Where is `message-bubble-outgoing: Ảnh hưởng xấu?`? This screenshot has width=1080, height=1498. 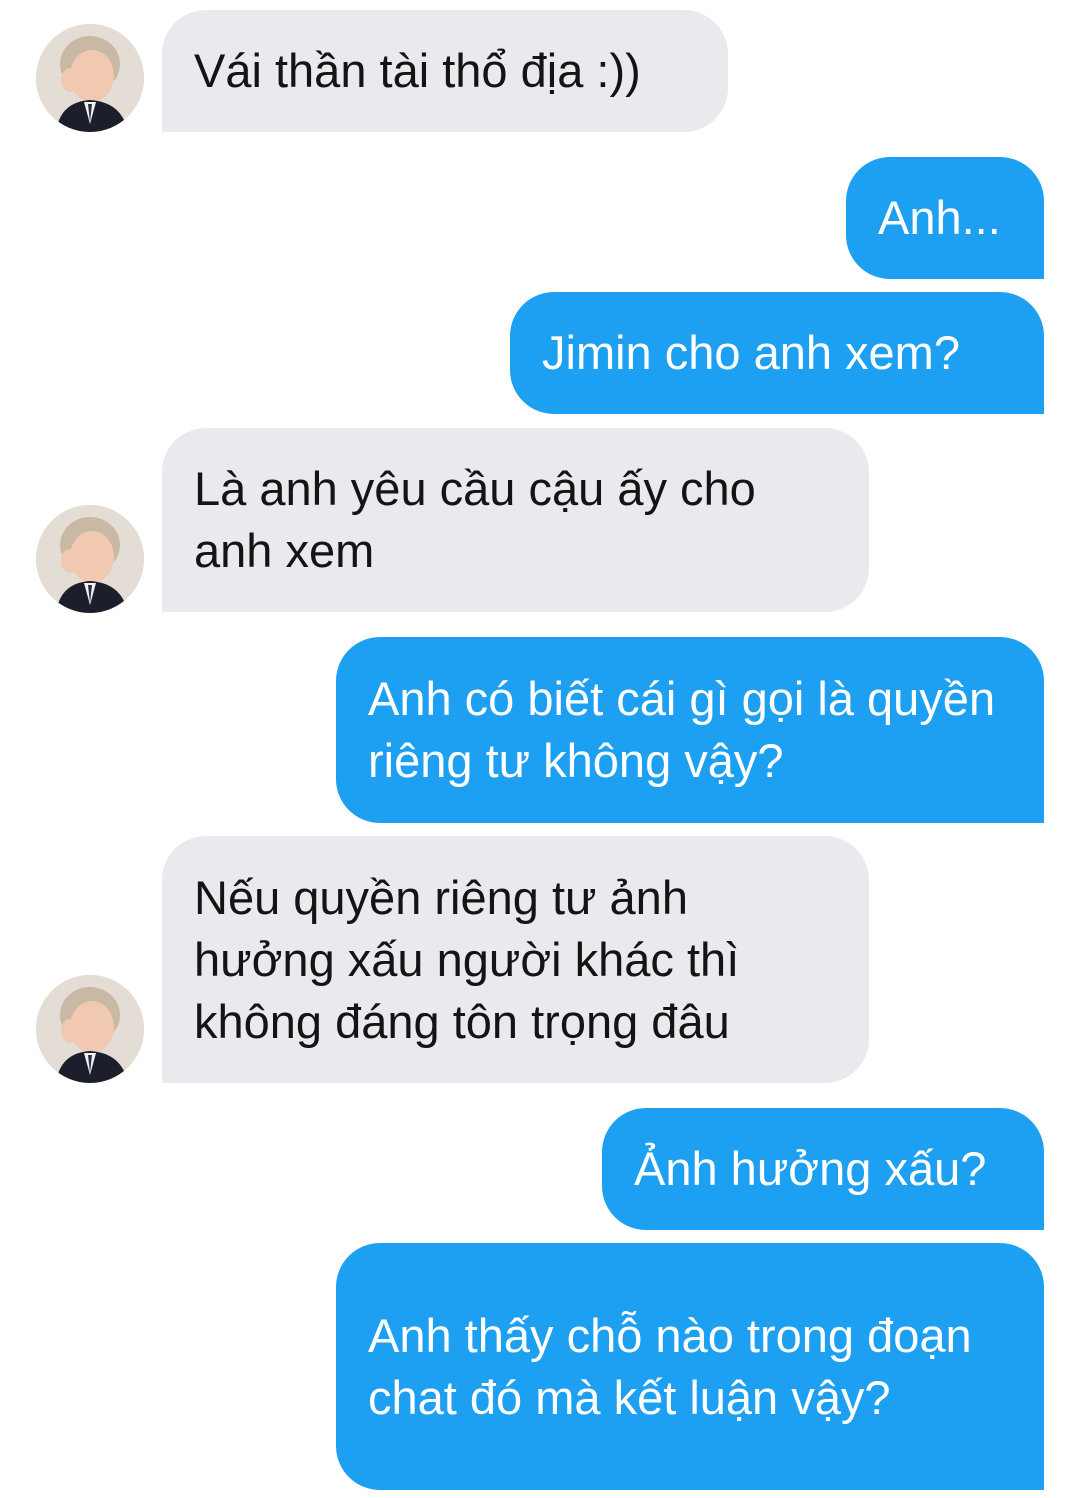
message-bubble-outgoing: Ảnh hưởng xấu? is located at coordinates (823, 1169).